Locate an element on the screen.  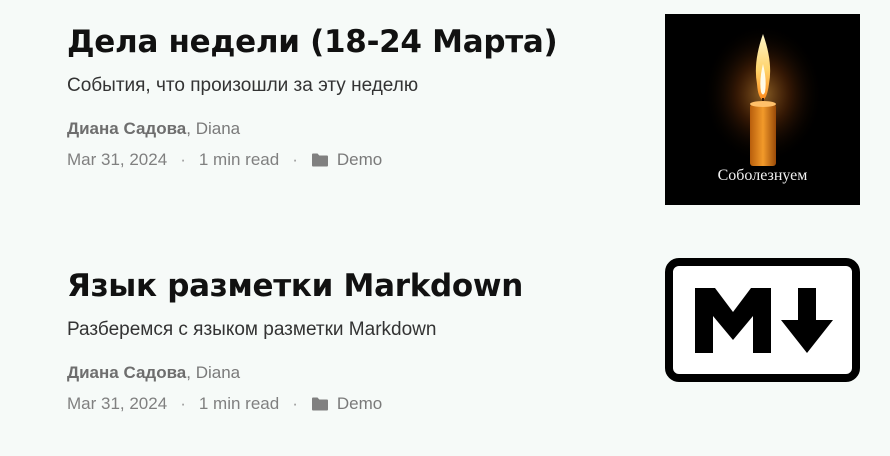
post-title-link: Язык разметки Markdown is located at coordinates (362, 286).